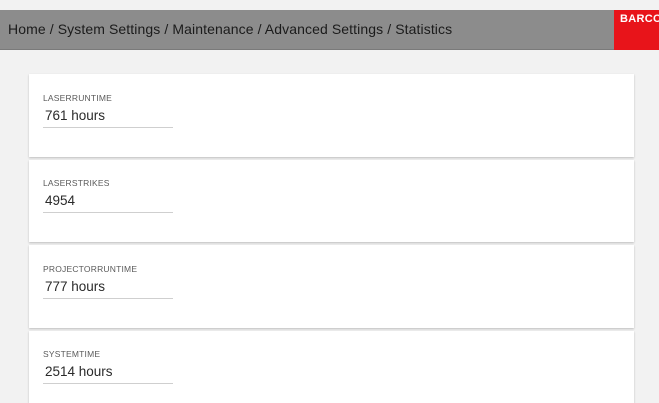  What do you see at coordinates (60, 200) in the screenshot?
I see `stat-value: 4954` at bounding box center [60, 200].